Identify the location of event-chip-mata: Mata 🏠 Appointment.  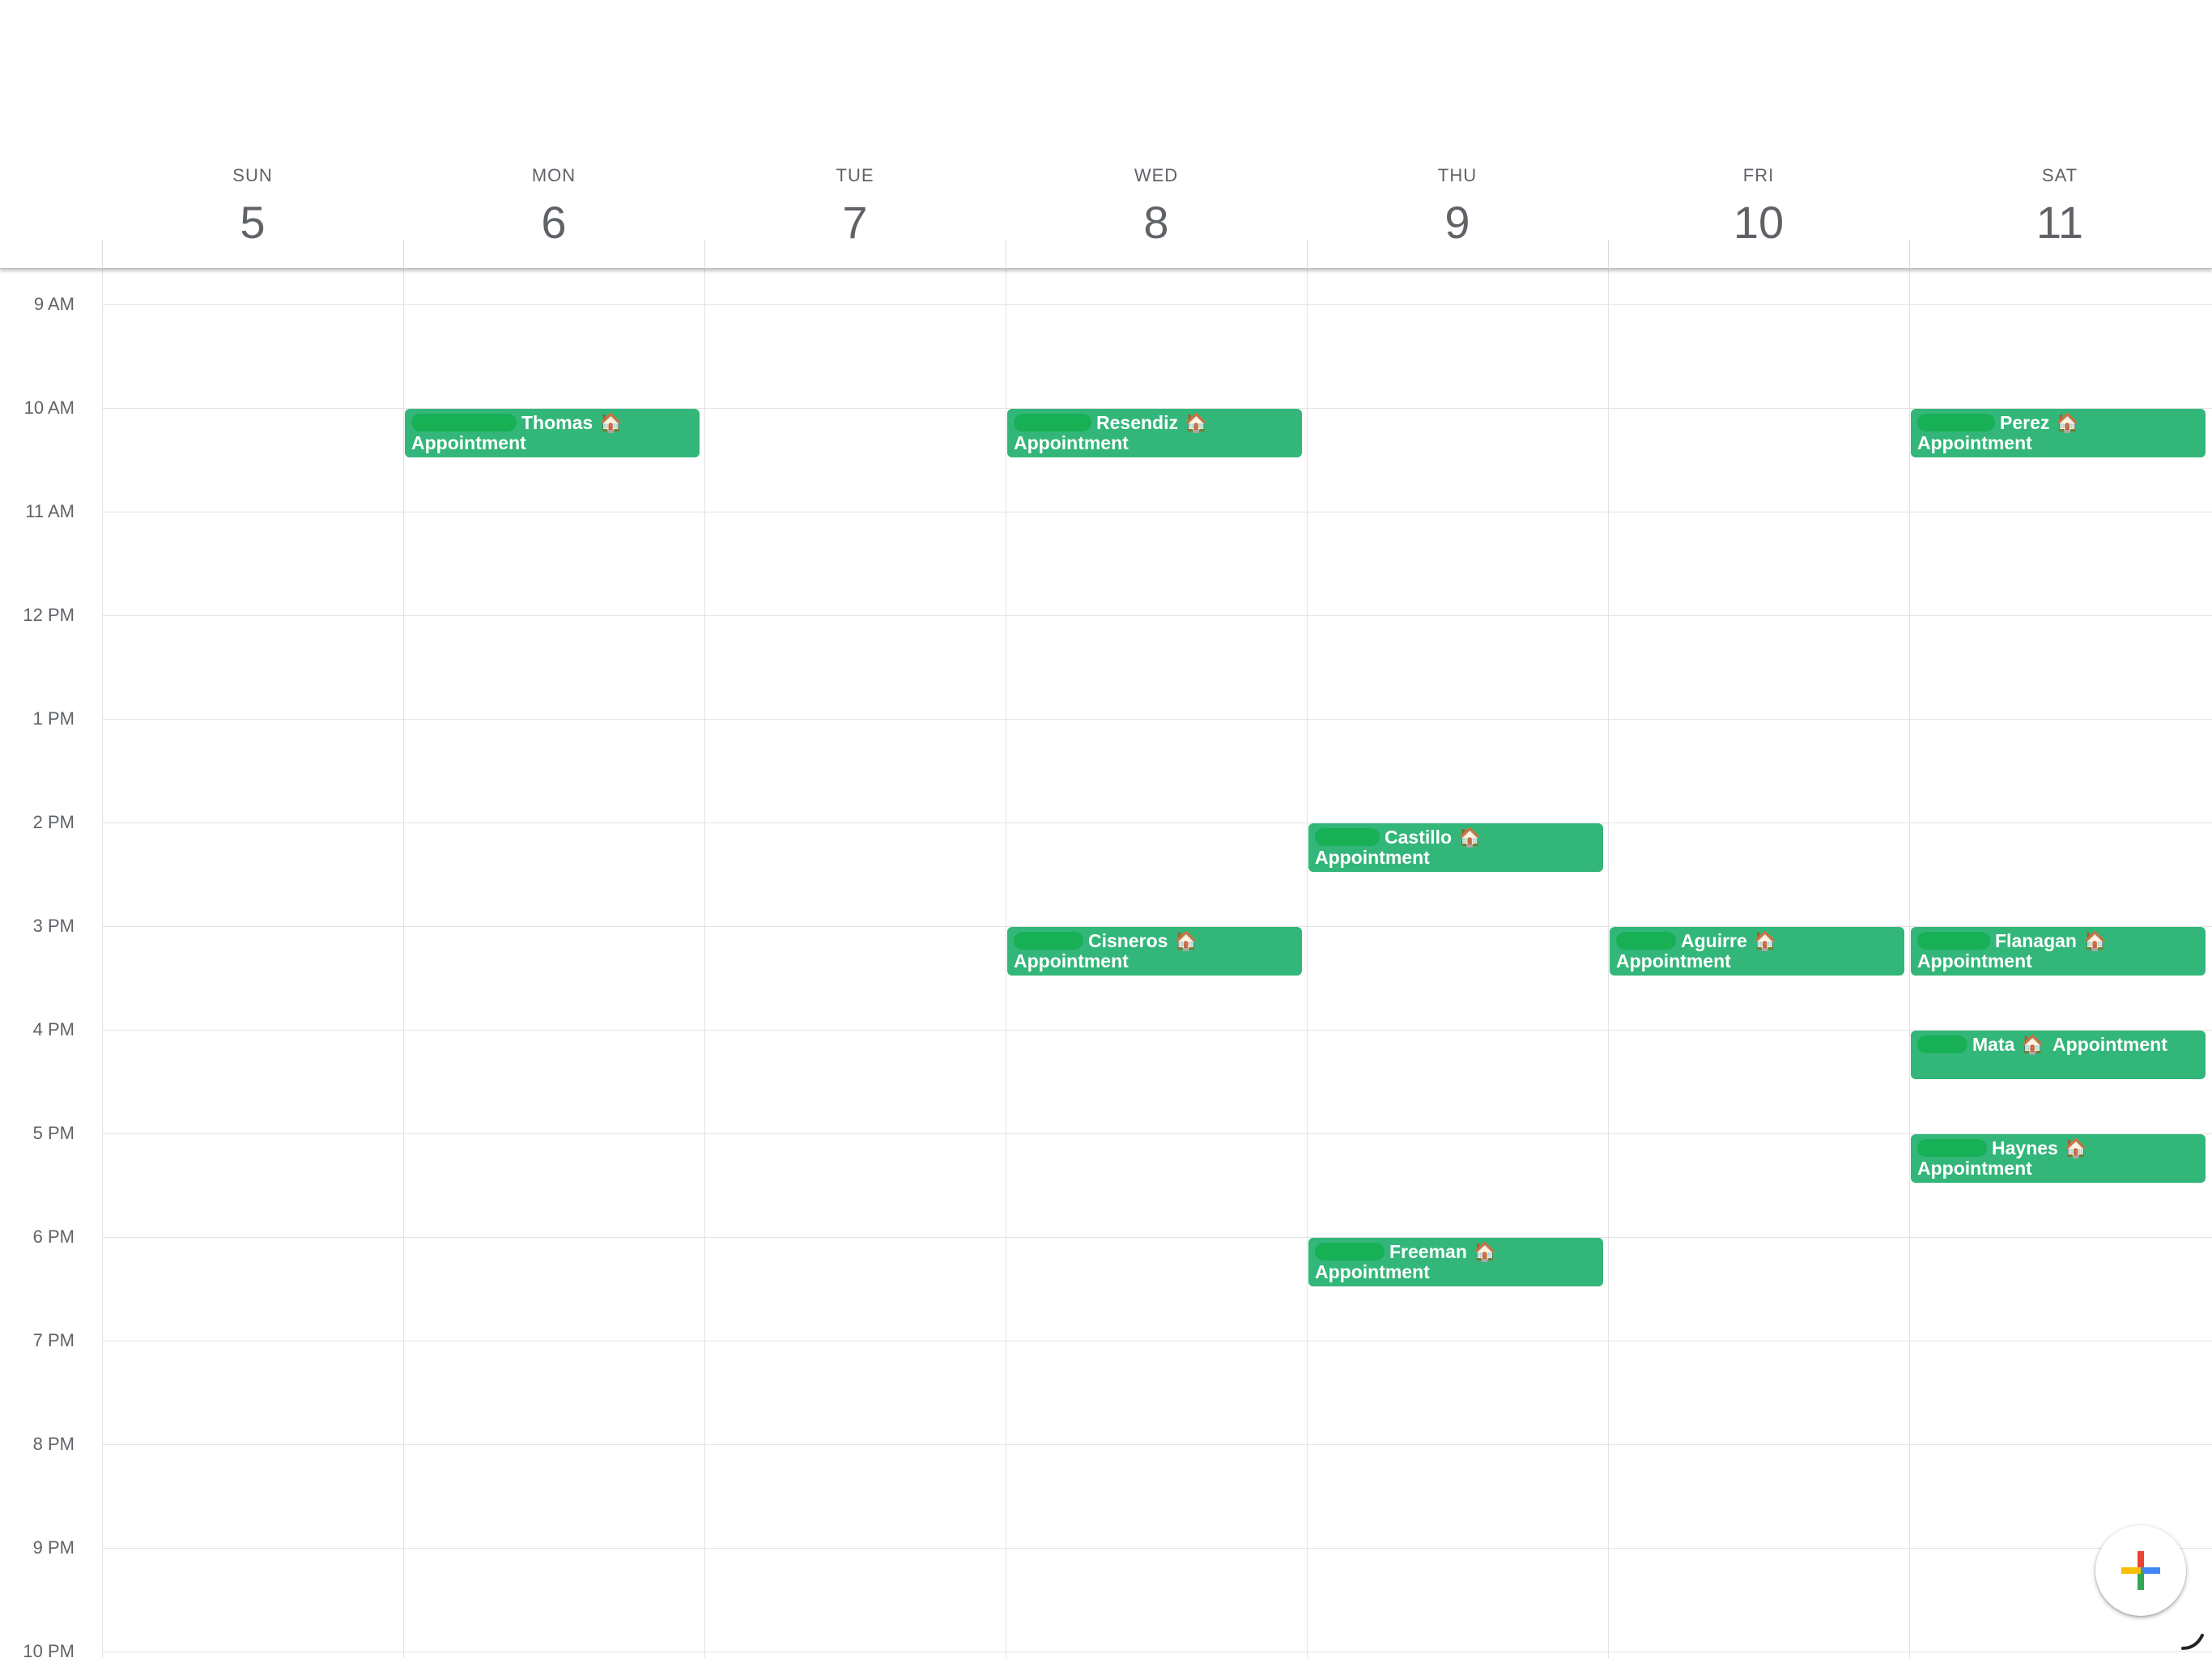
(2059, 1055).